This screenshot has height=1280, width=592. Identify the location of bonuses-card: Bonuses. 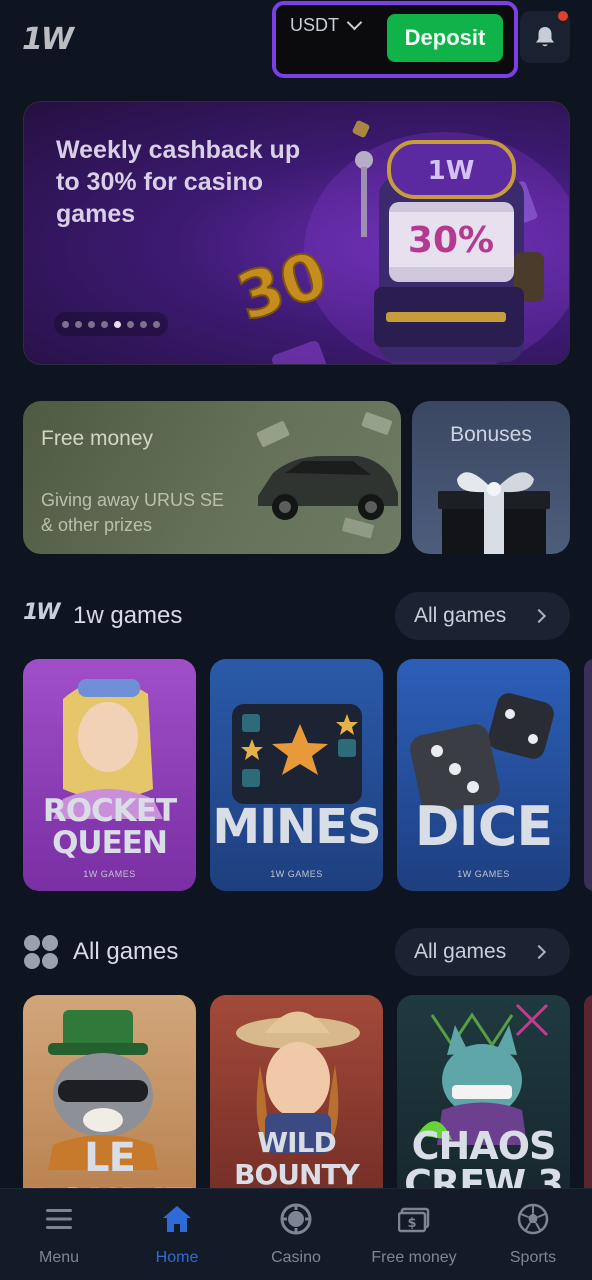
(491, 477).